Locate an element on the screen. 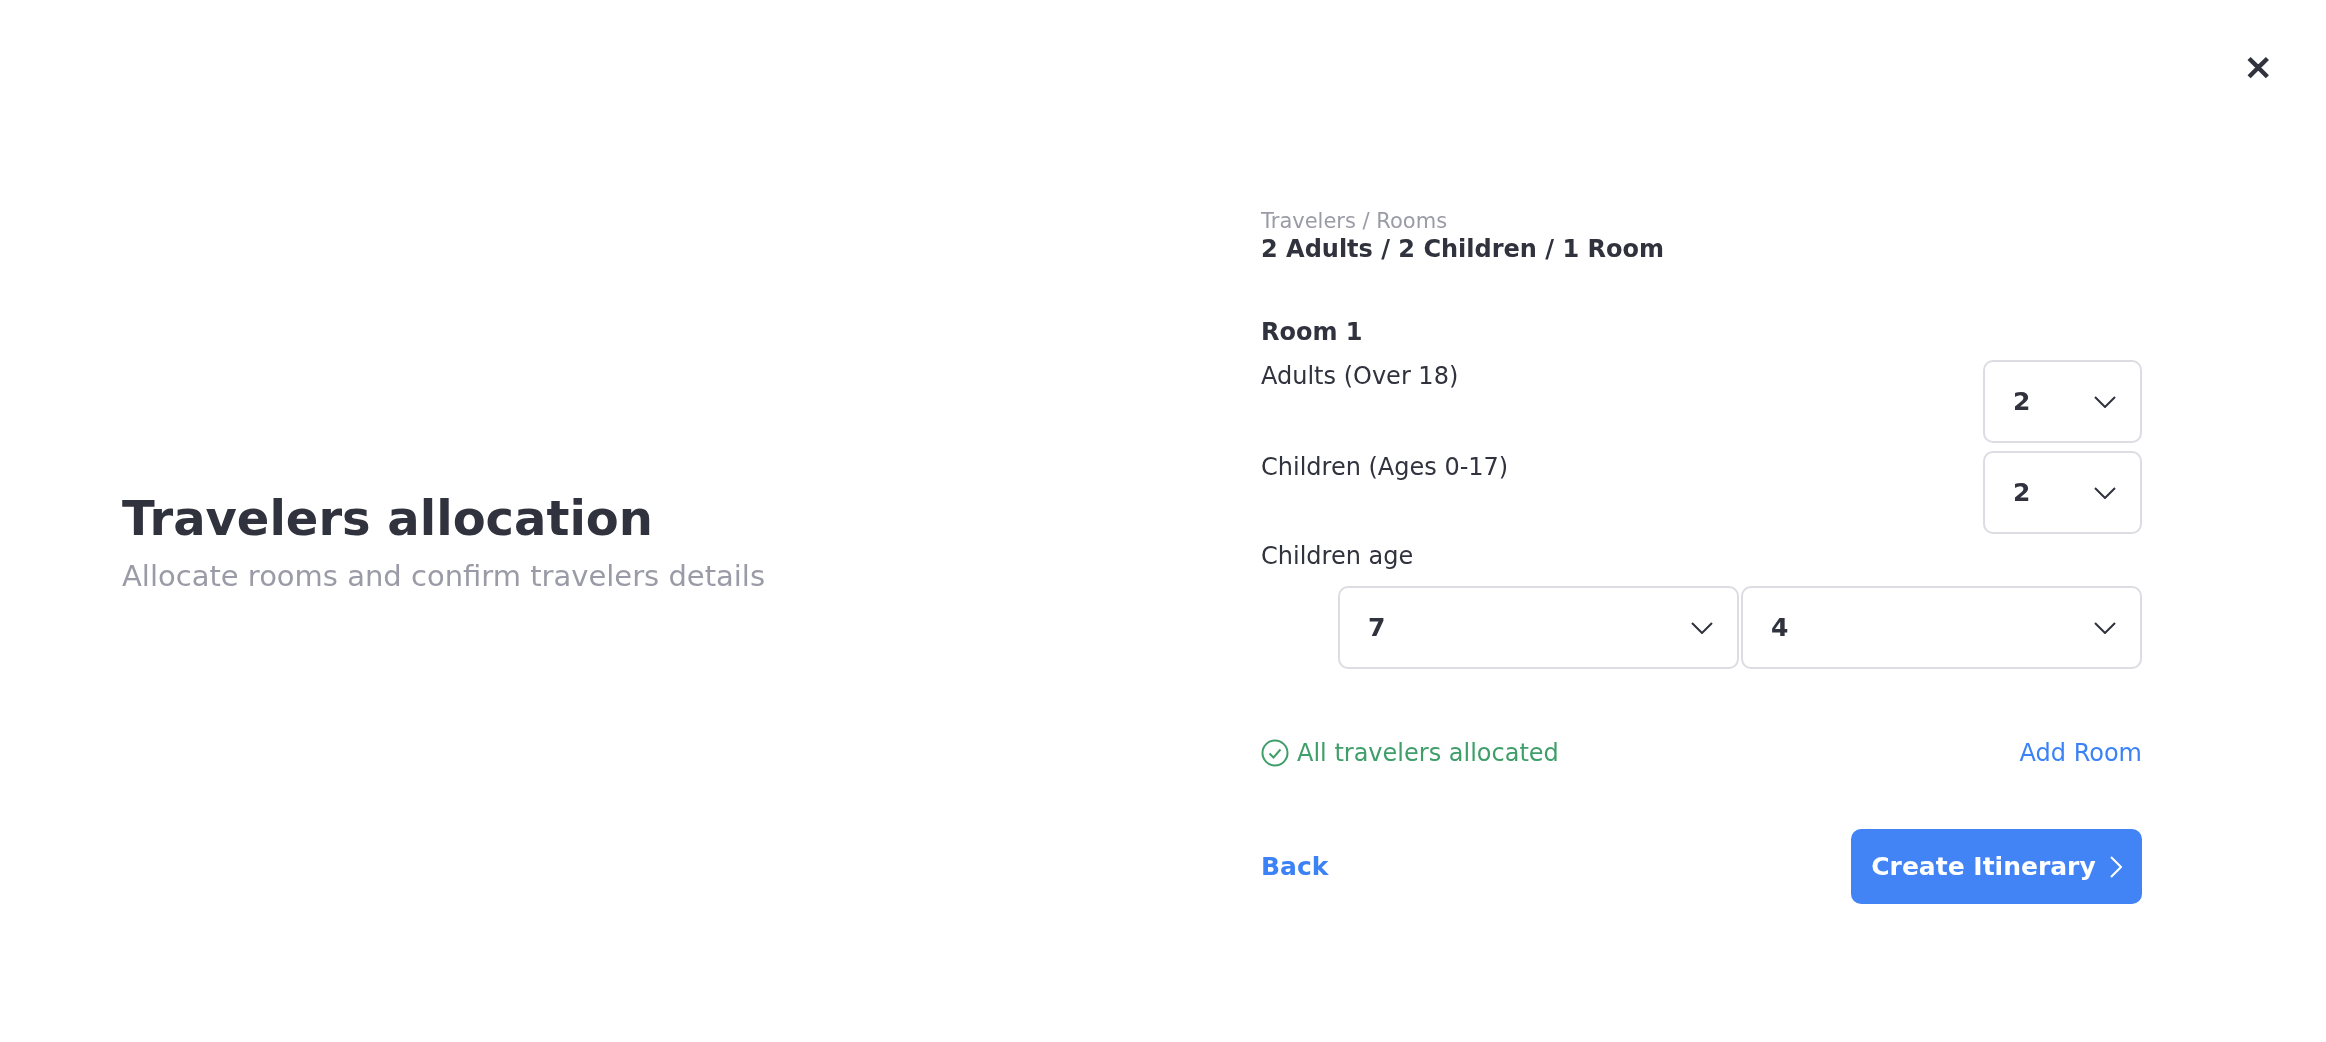  status-text: All travelers allocated is located at coordinates (1428, 753).